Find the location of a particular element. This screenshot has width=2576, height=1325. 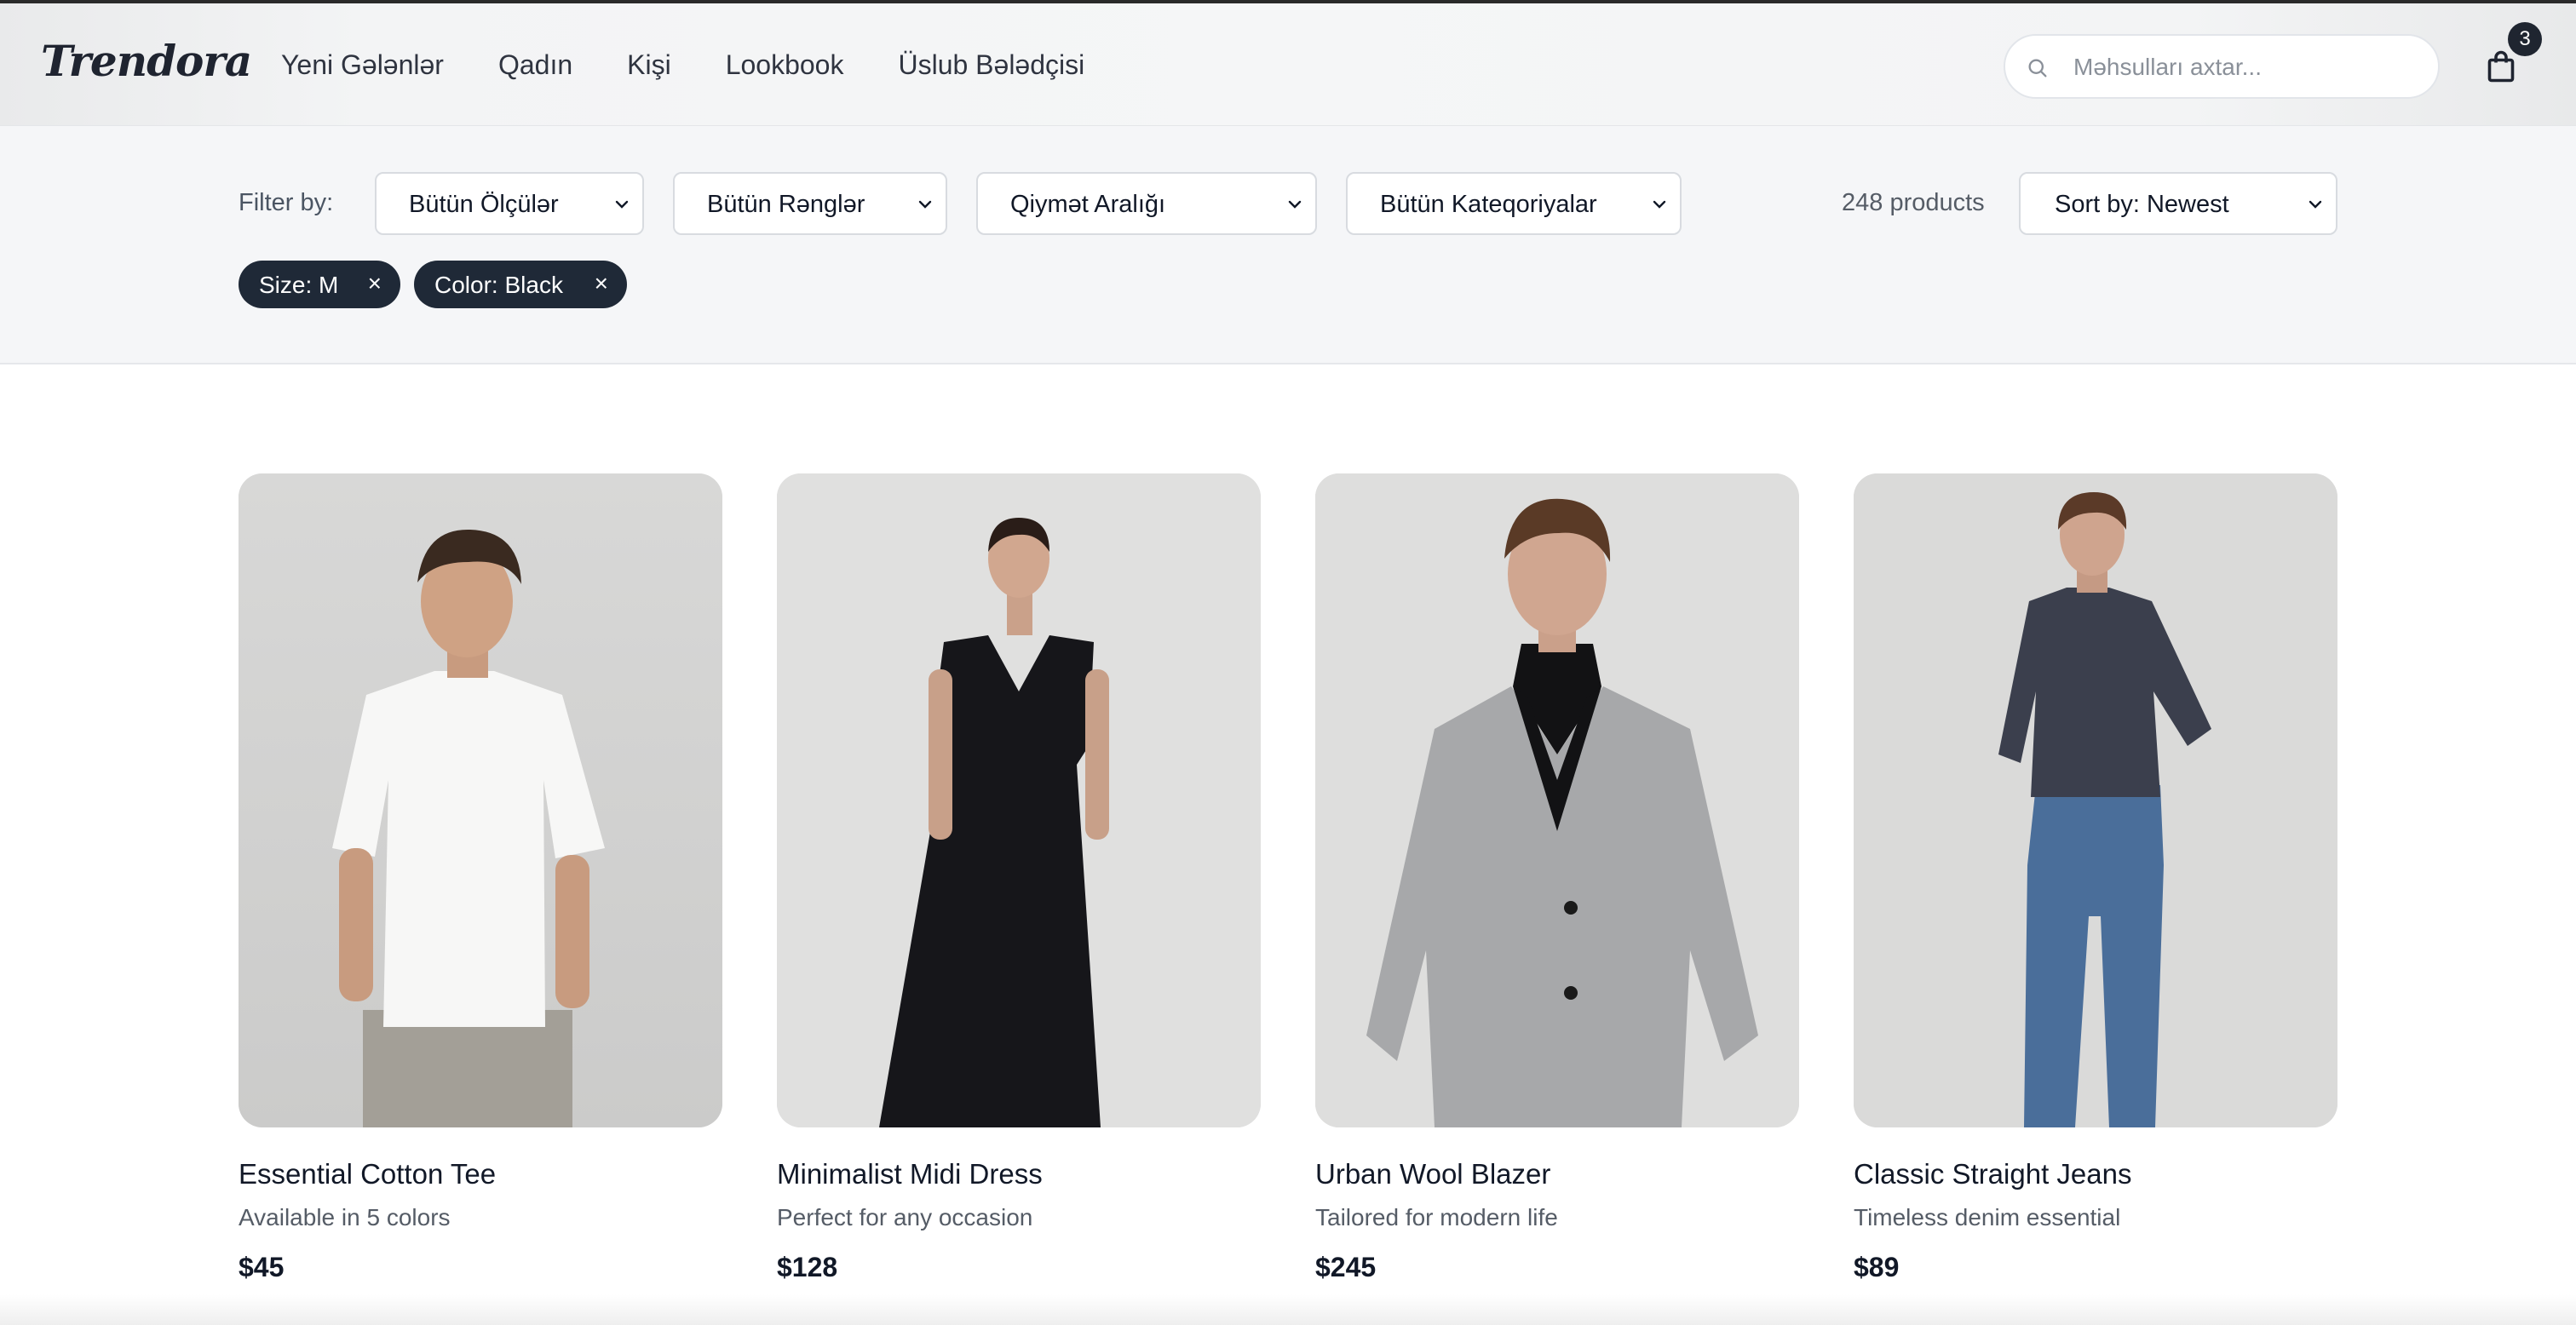

product-image-tee is located at coordinates (480, 800).